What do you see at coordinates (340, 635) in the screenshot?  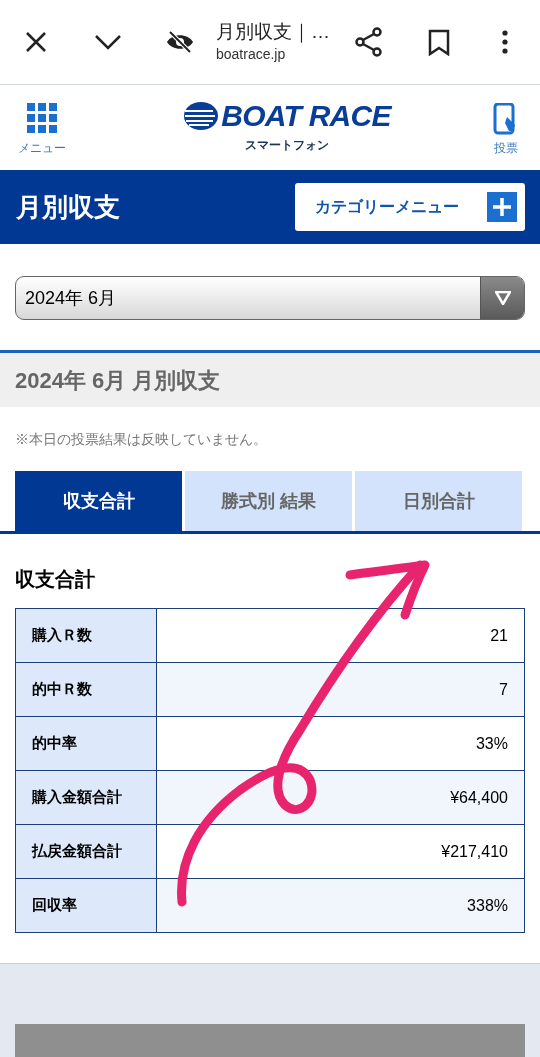 I see `table-cell: 21` at bounding box center [340, 635].